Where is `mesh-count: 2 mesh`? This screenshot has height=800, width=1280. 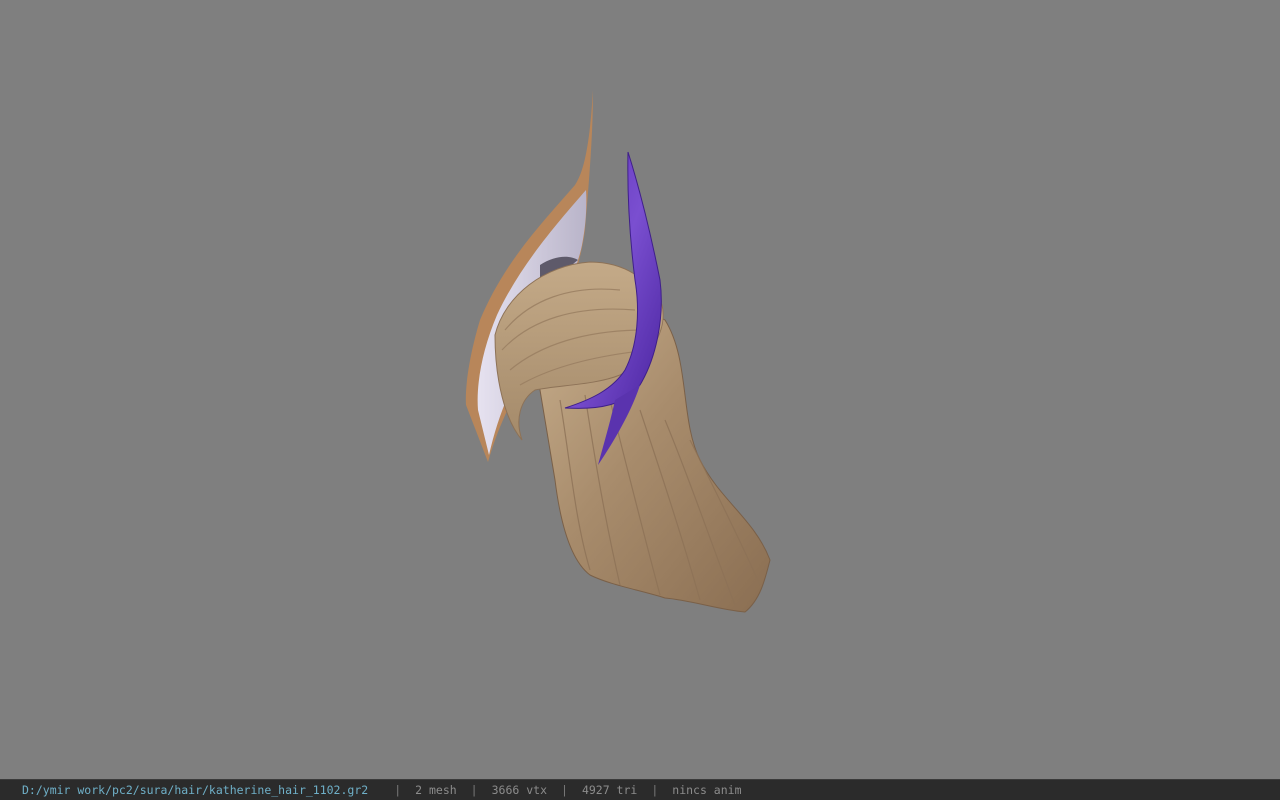
mesh-count: 2 mesh is located at coordinates (436, 790).